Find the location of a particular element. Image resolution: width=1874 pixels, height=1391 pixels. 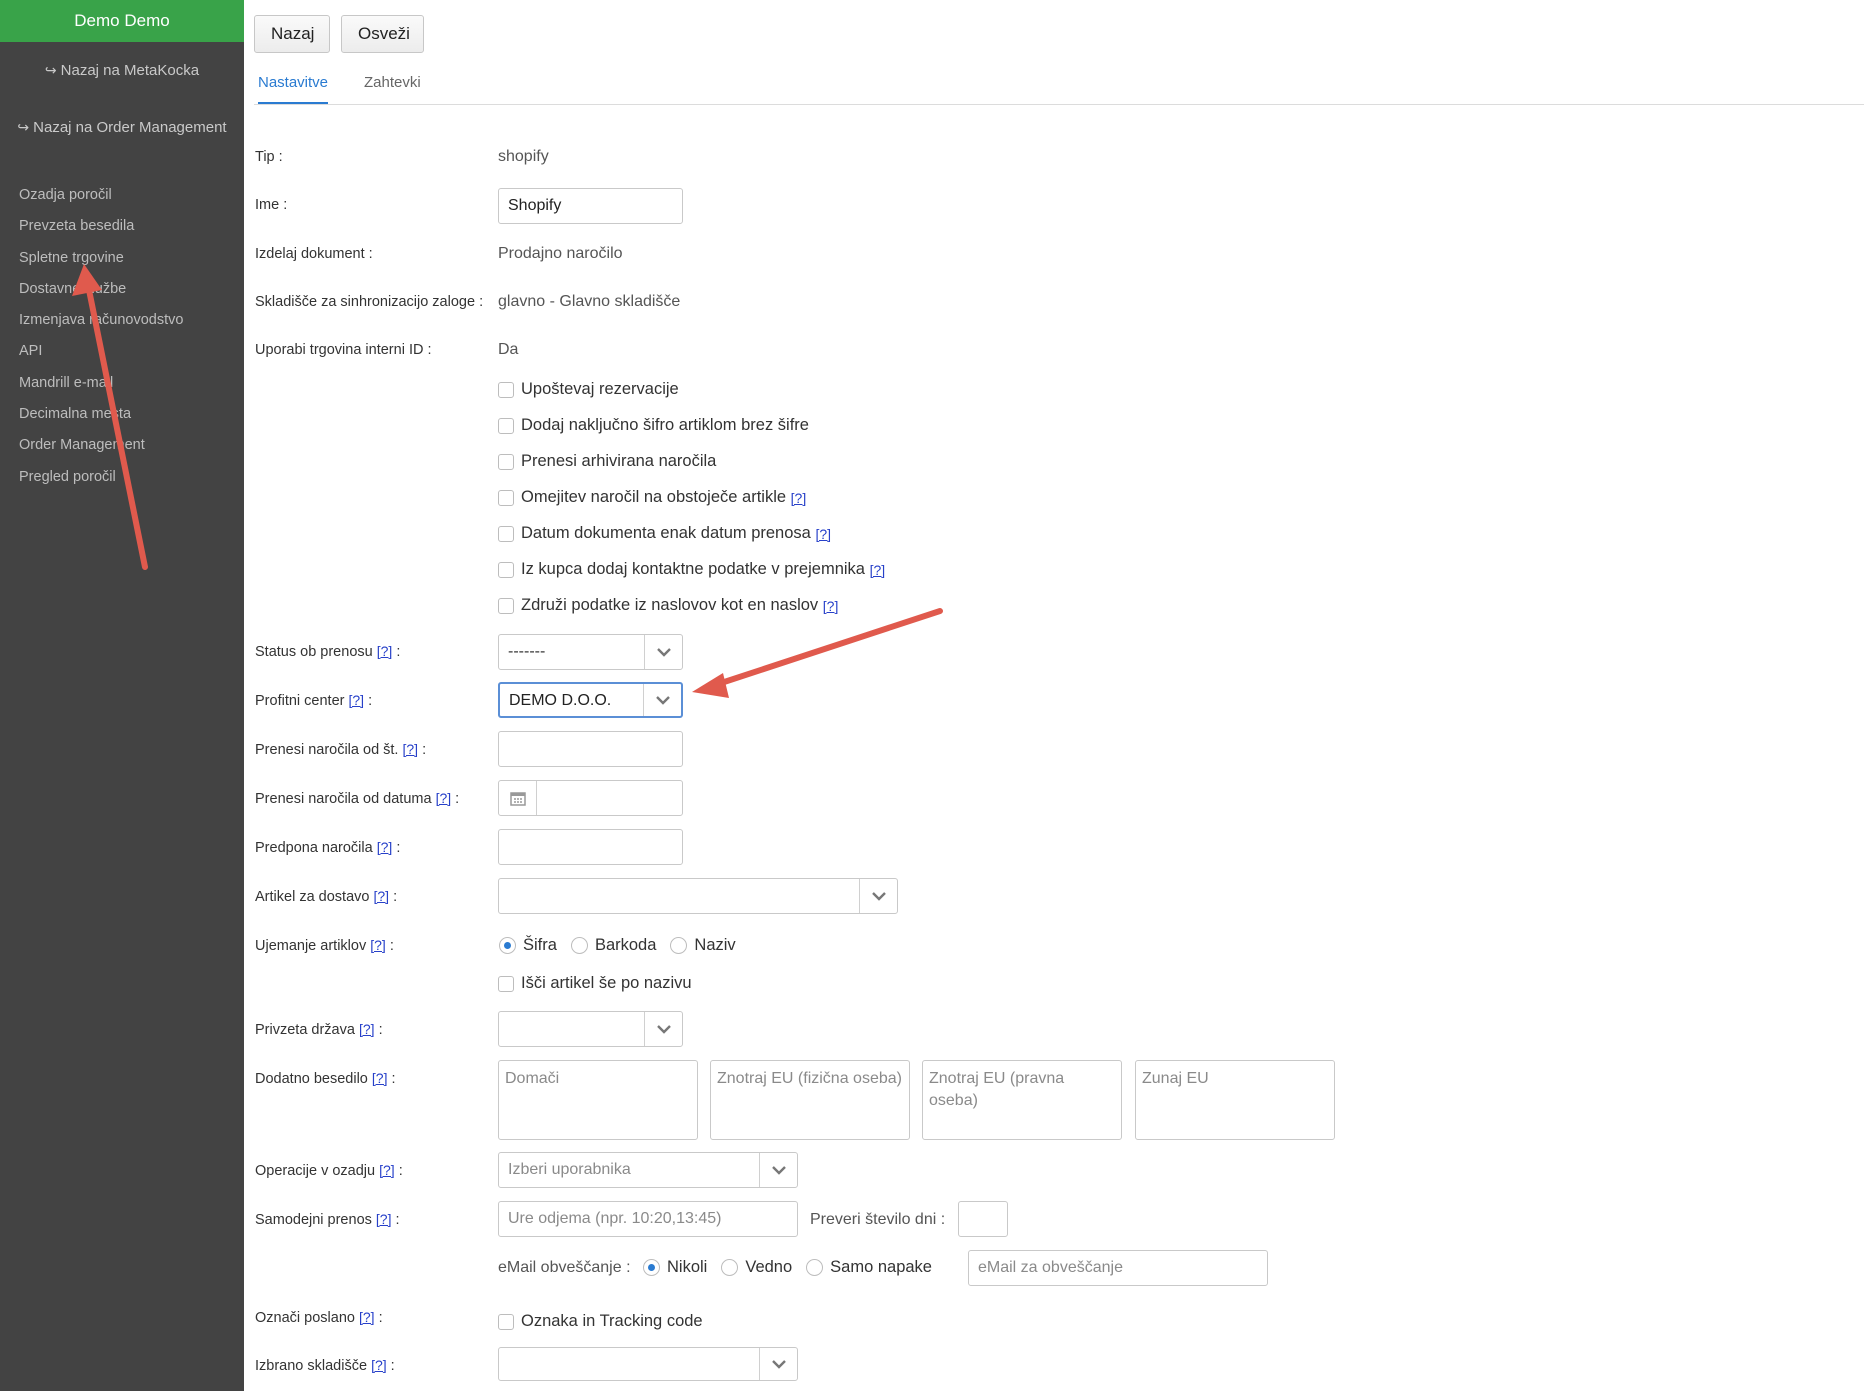

sidebar-item-spletne-trgovine: Spletne trgovine is located at coordinates (101, 258).